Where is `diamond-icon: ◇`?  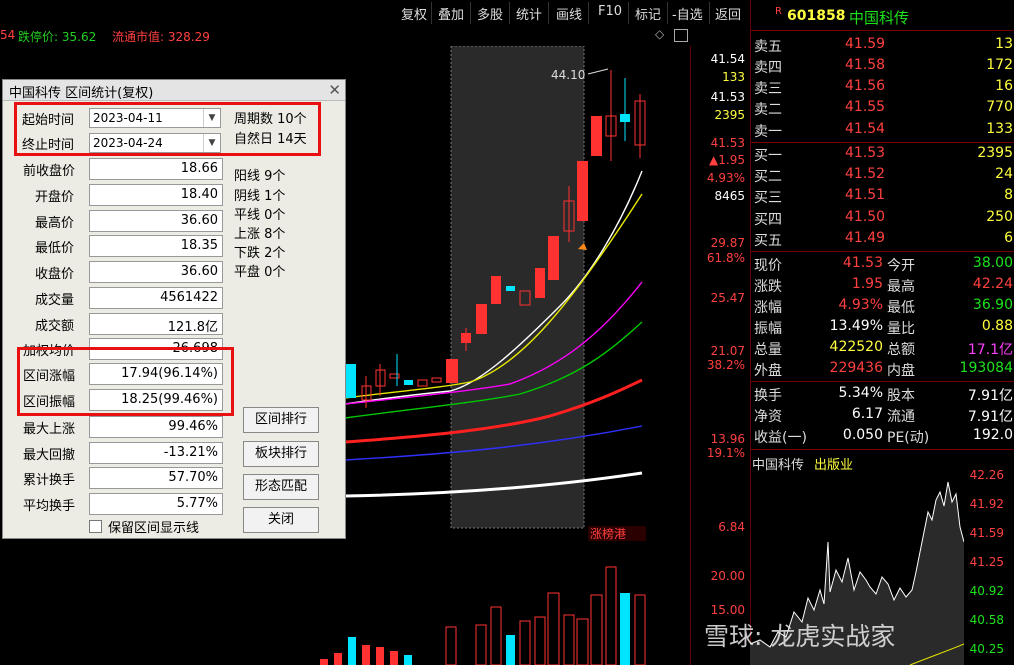
diamond-icon: ◇ is located at coordinates (659, 34).